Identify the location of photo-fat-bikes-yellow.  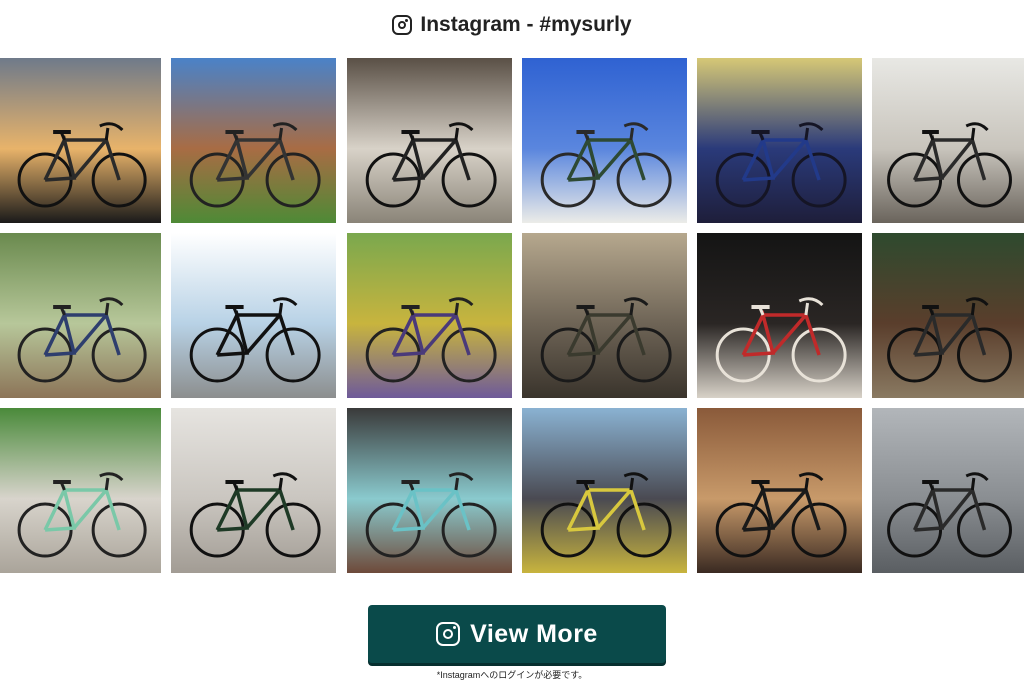
(604, 490).